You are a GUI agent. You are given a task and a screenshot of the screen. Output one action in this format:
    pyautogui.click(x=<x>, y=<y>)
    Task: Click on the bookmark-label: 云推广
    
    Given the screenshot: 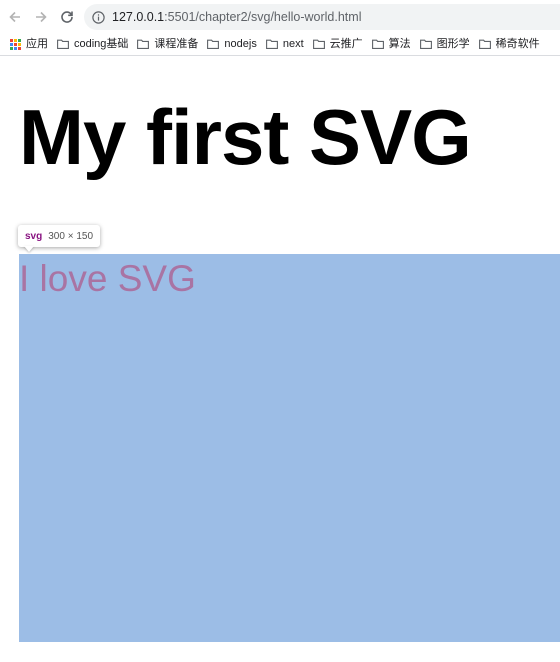 What is the action you would take?
    pyautogui.click(x=346, y=44)
    